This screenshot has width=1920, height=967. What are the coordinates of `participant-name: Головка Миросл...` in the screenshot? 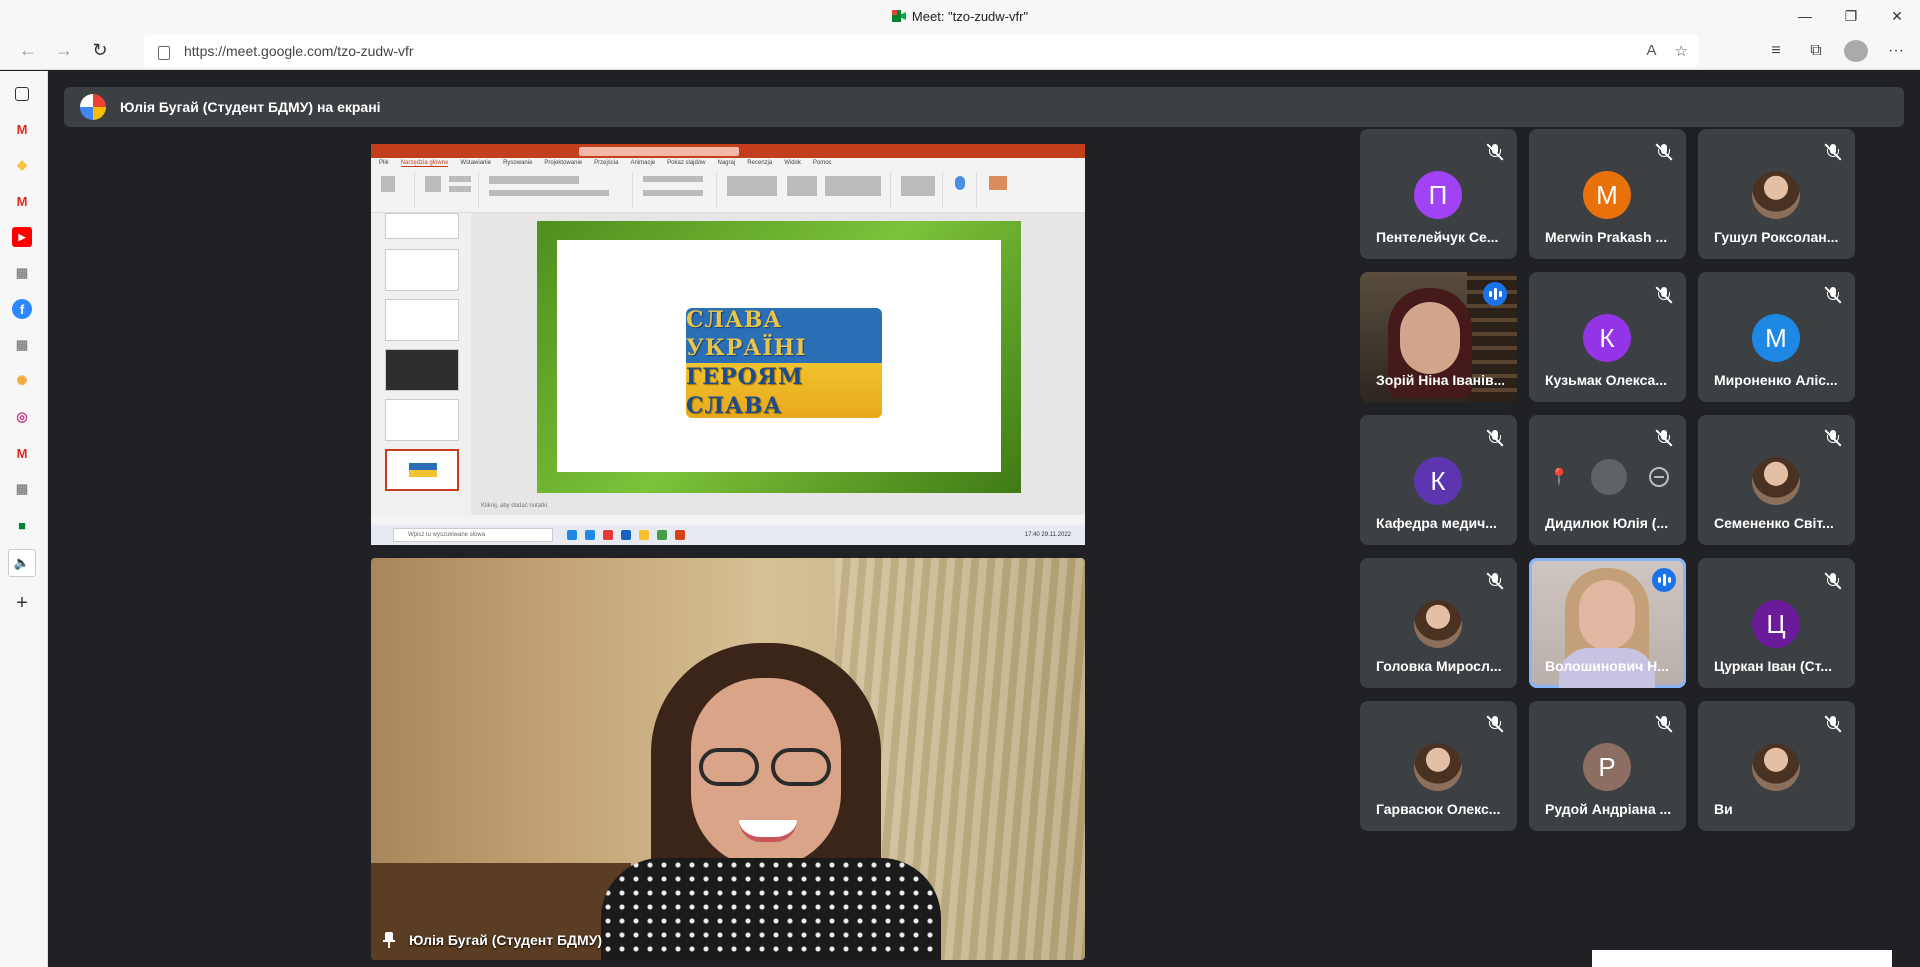 It's located at (1439, 666).